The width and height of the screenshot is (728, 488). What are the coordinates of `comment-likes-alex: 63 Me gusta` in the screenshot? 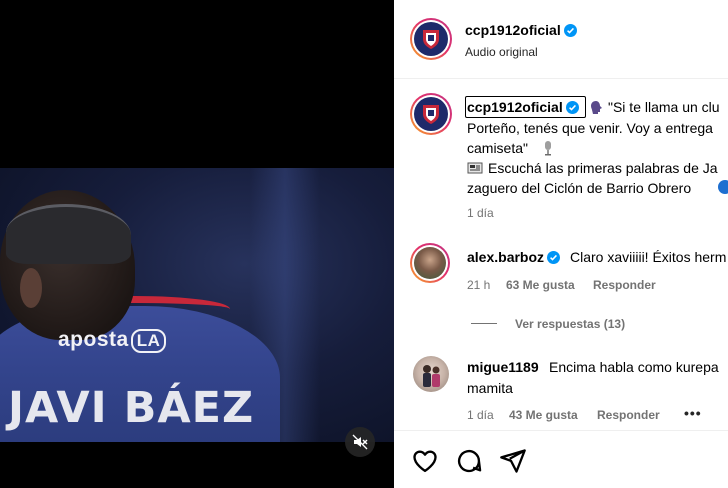 It's located at (540, 285).